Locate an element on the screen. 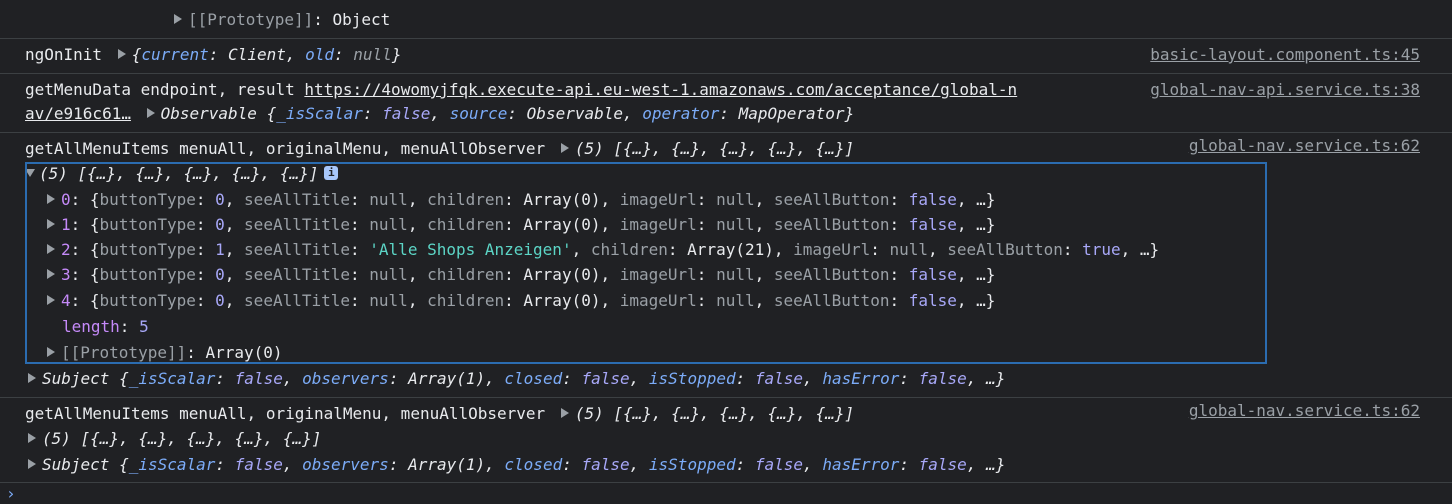 The width and height of the screenshot is (1452, 504). length-value: 5 is located at coordinates (144, 326).